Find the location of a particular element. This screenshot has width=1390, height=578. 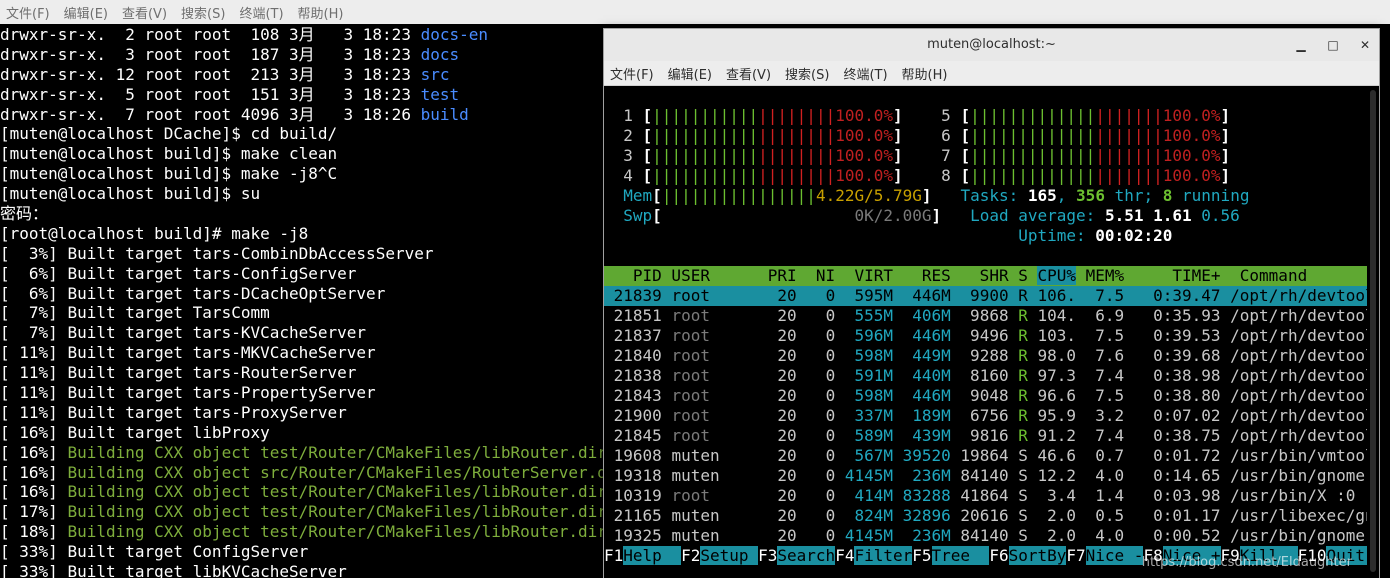

close-button: ✕ is located at coordinates (1365, 45).